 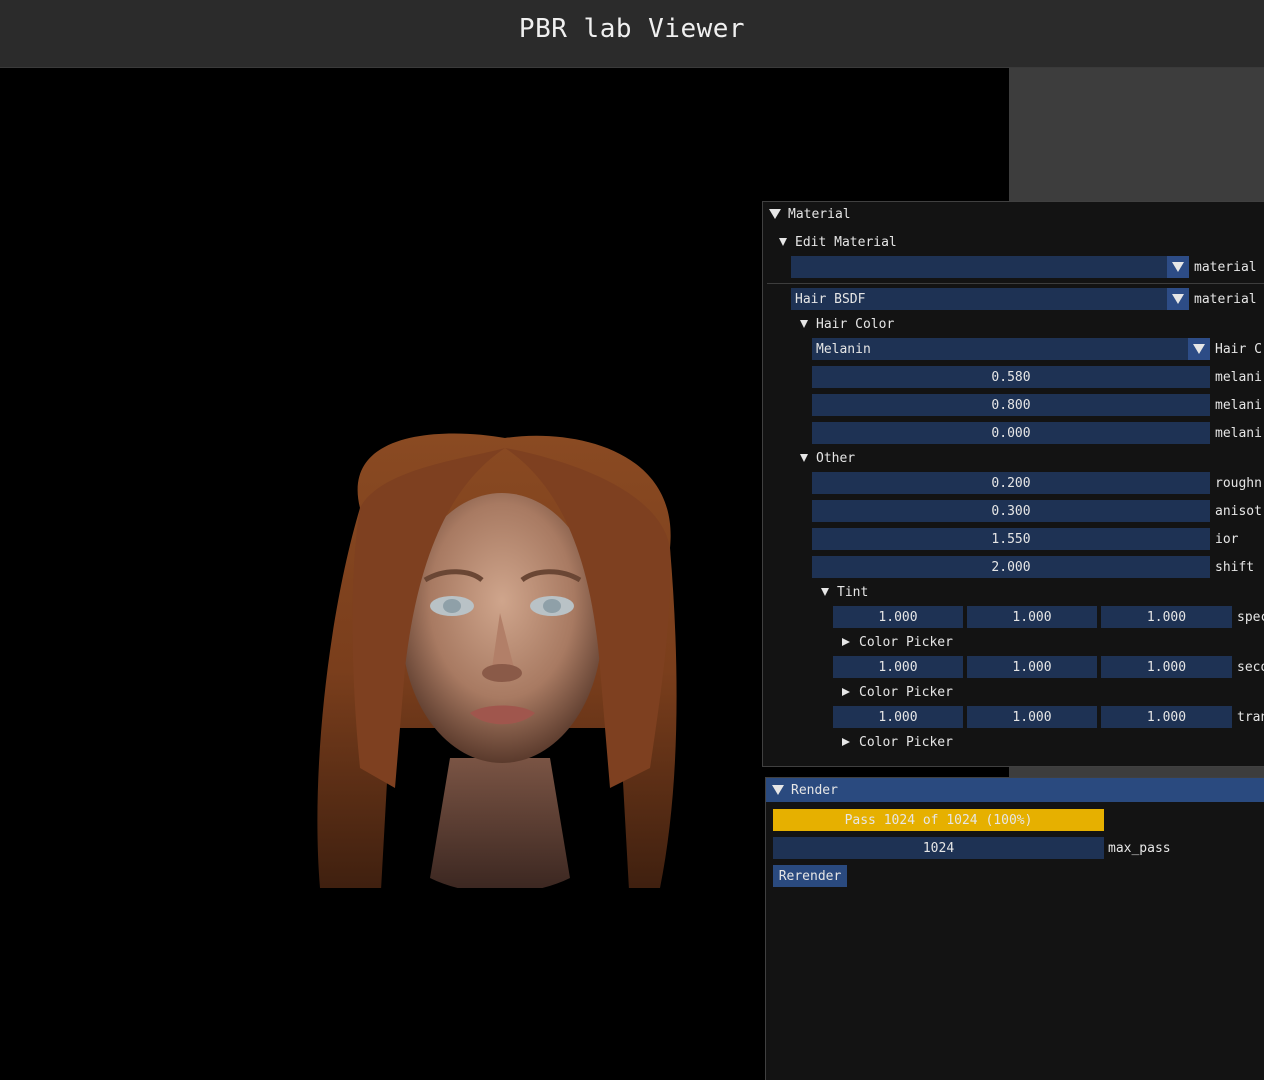 I want to click on transmission-tint-r-input: 1.000, so click(x=898, y=717).